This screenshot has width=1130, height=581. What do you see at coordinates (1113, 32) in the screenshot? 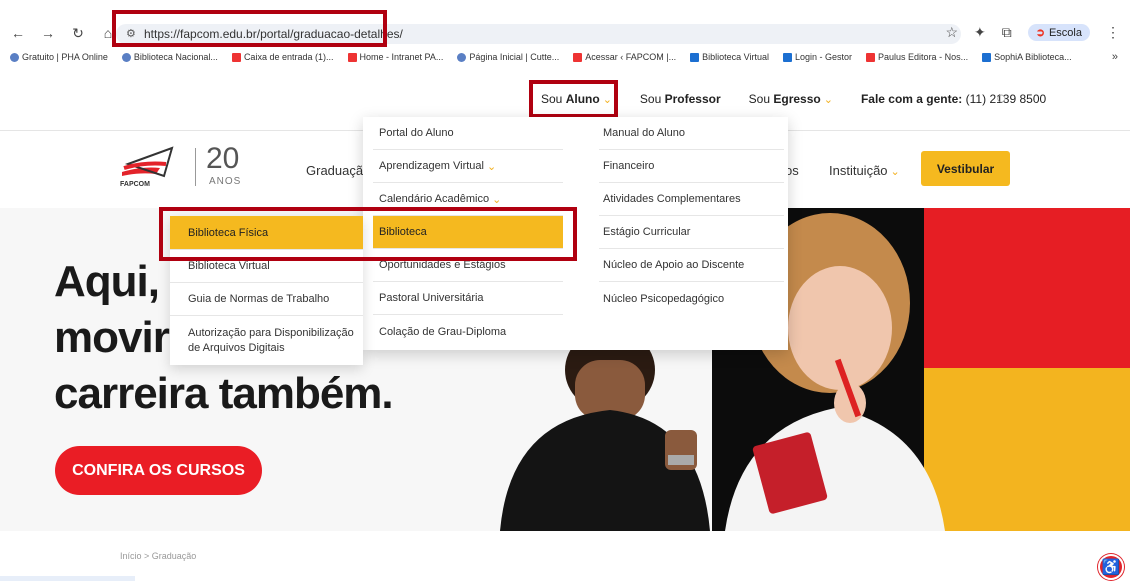
I see `browser-menu-icon: ⋮` at bounding box center [1113, 32].